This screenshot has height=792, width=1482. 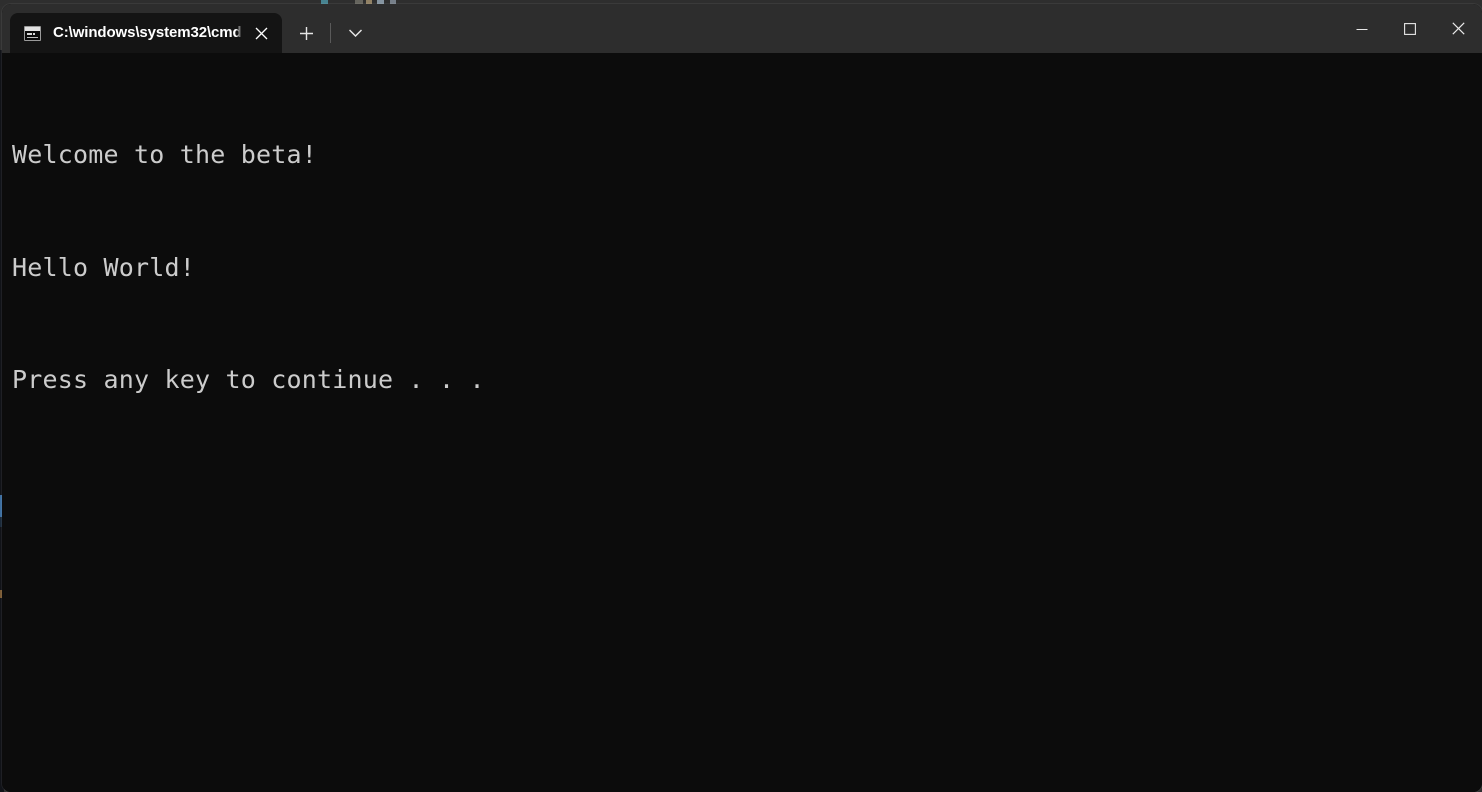 I want to click on tab-actions, so click(x=330, y=33).